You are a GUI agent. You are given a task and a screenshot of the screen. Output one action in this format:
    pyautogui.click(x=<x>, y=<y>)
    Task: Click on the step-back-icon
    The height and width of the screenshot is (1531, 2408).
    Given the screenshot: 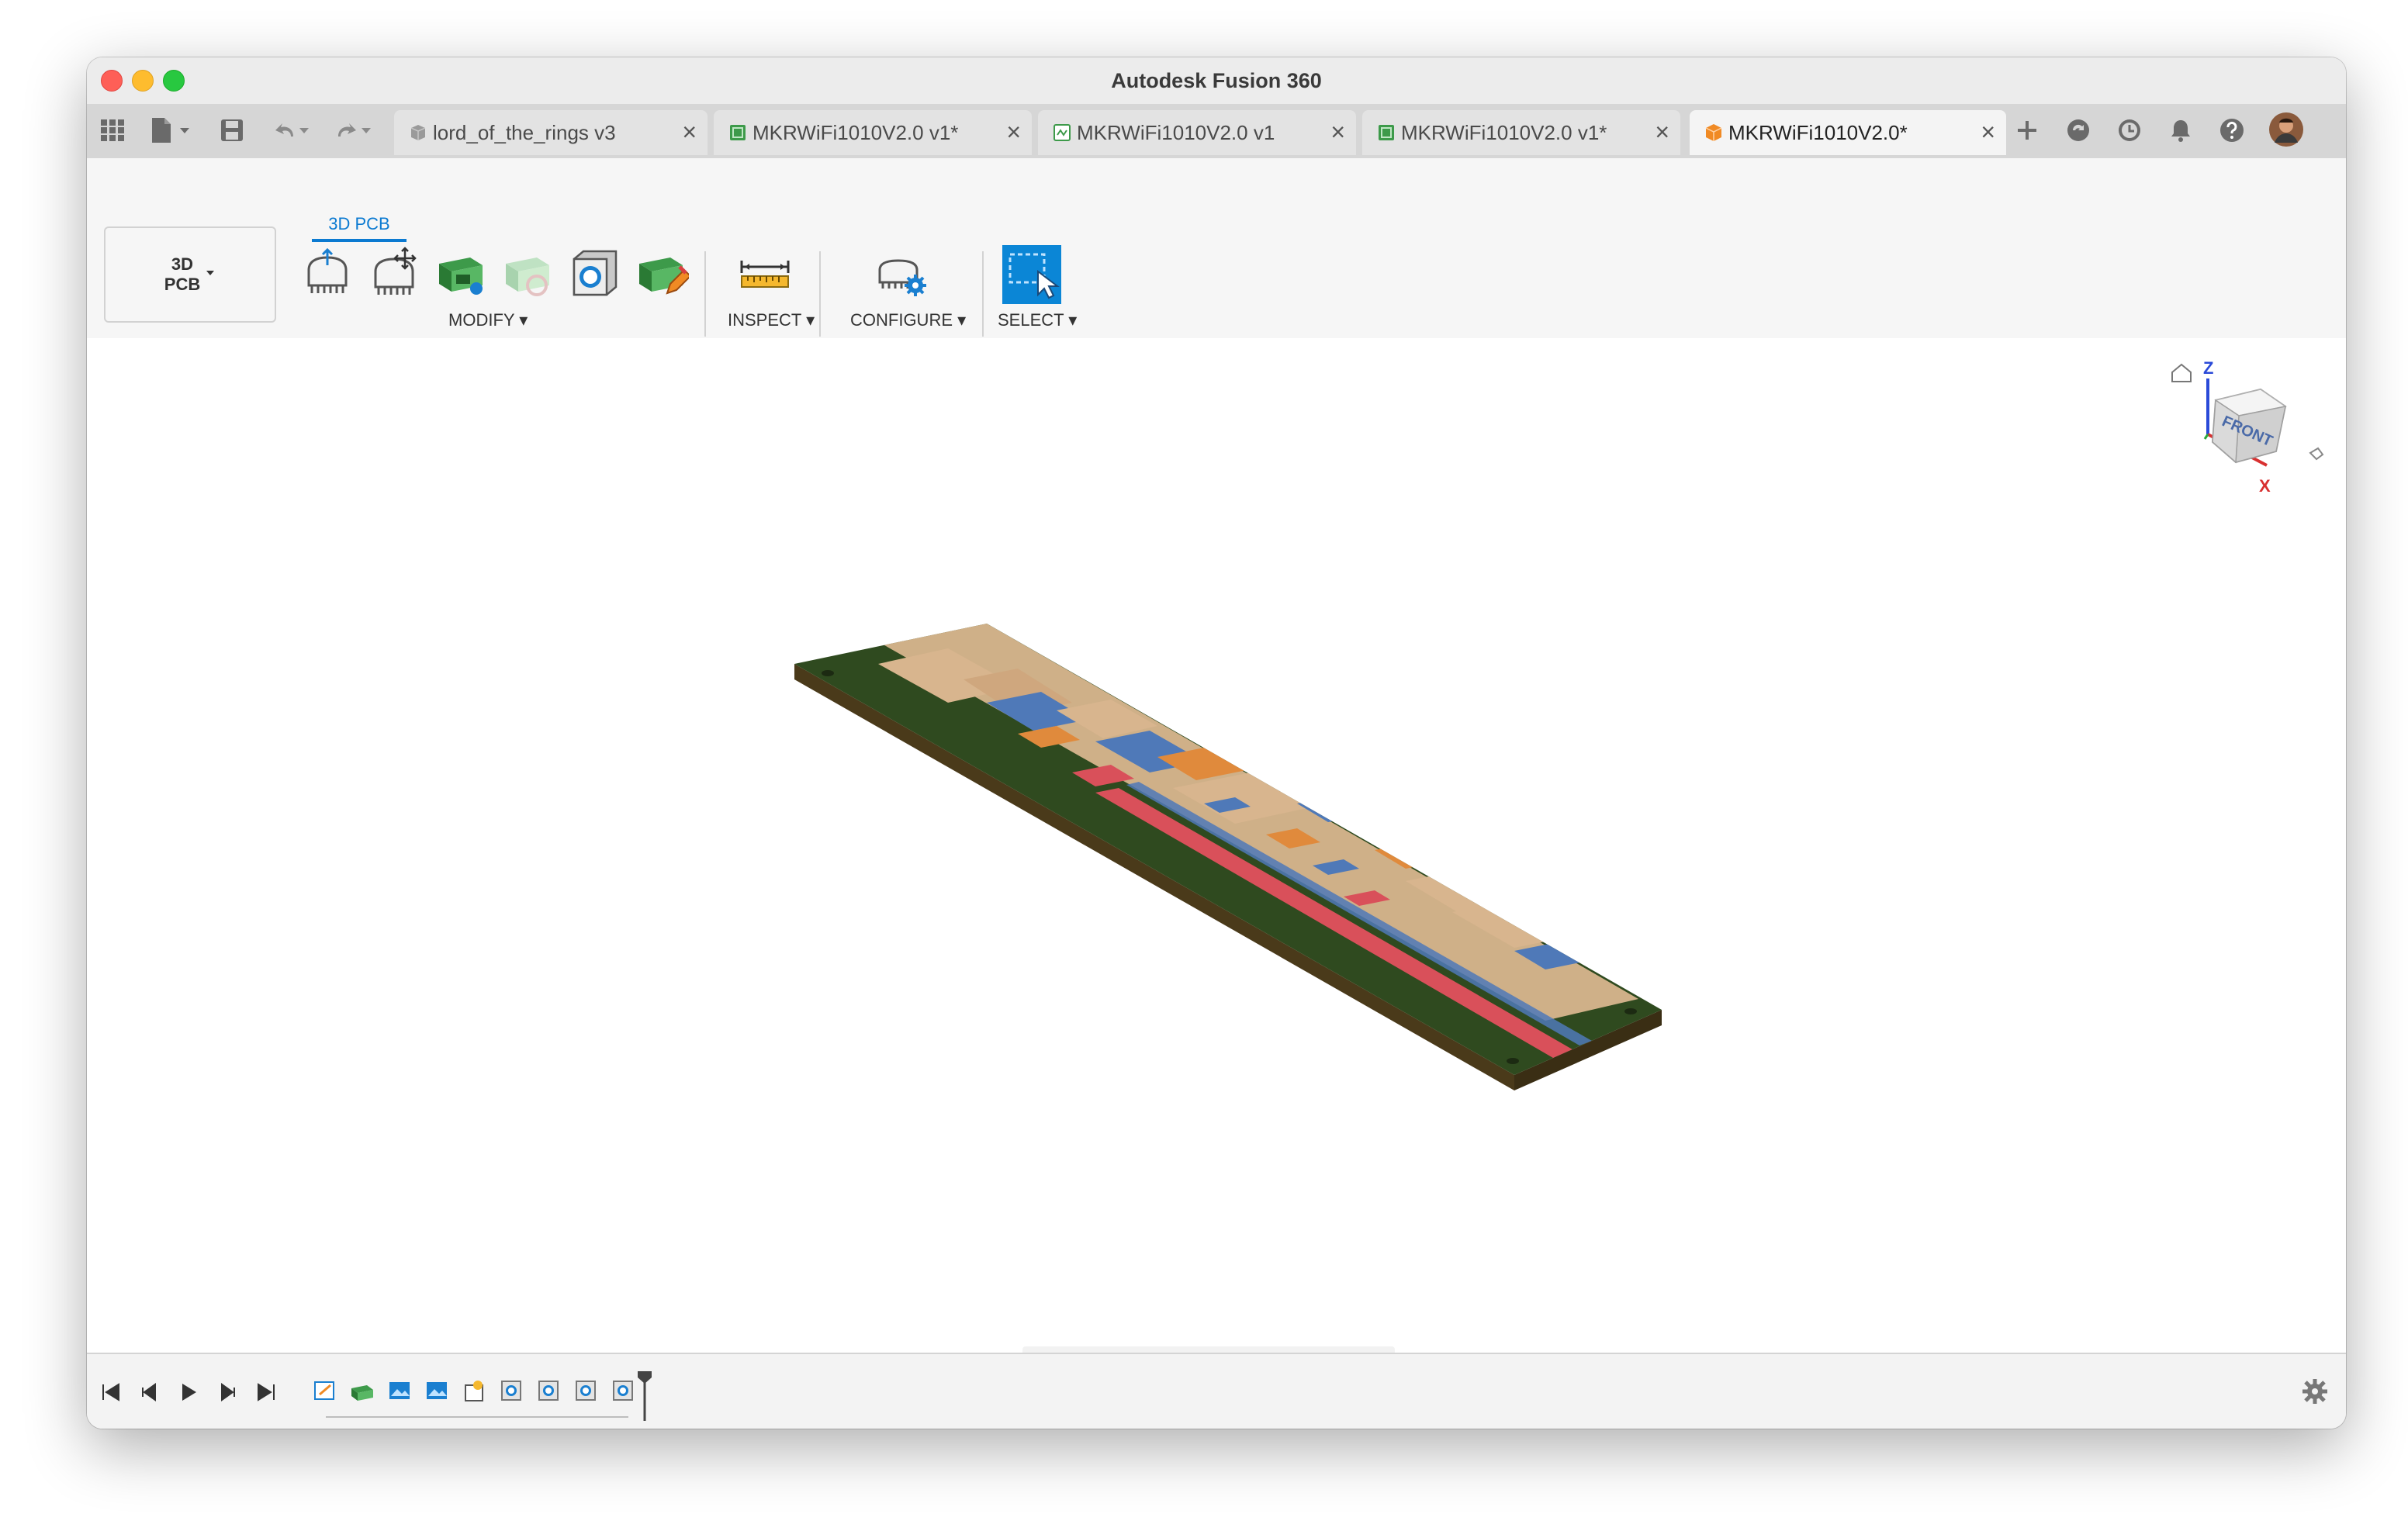 What is the action you would take?
    pyautogui.click(x=149, y=1392)
    